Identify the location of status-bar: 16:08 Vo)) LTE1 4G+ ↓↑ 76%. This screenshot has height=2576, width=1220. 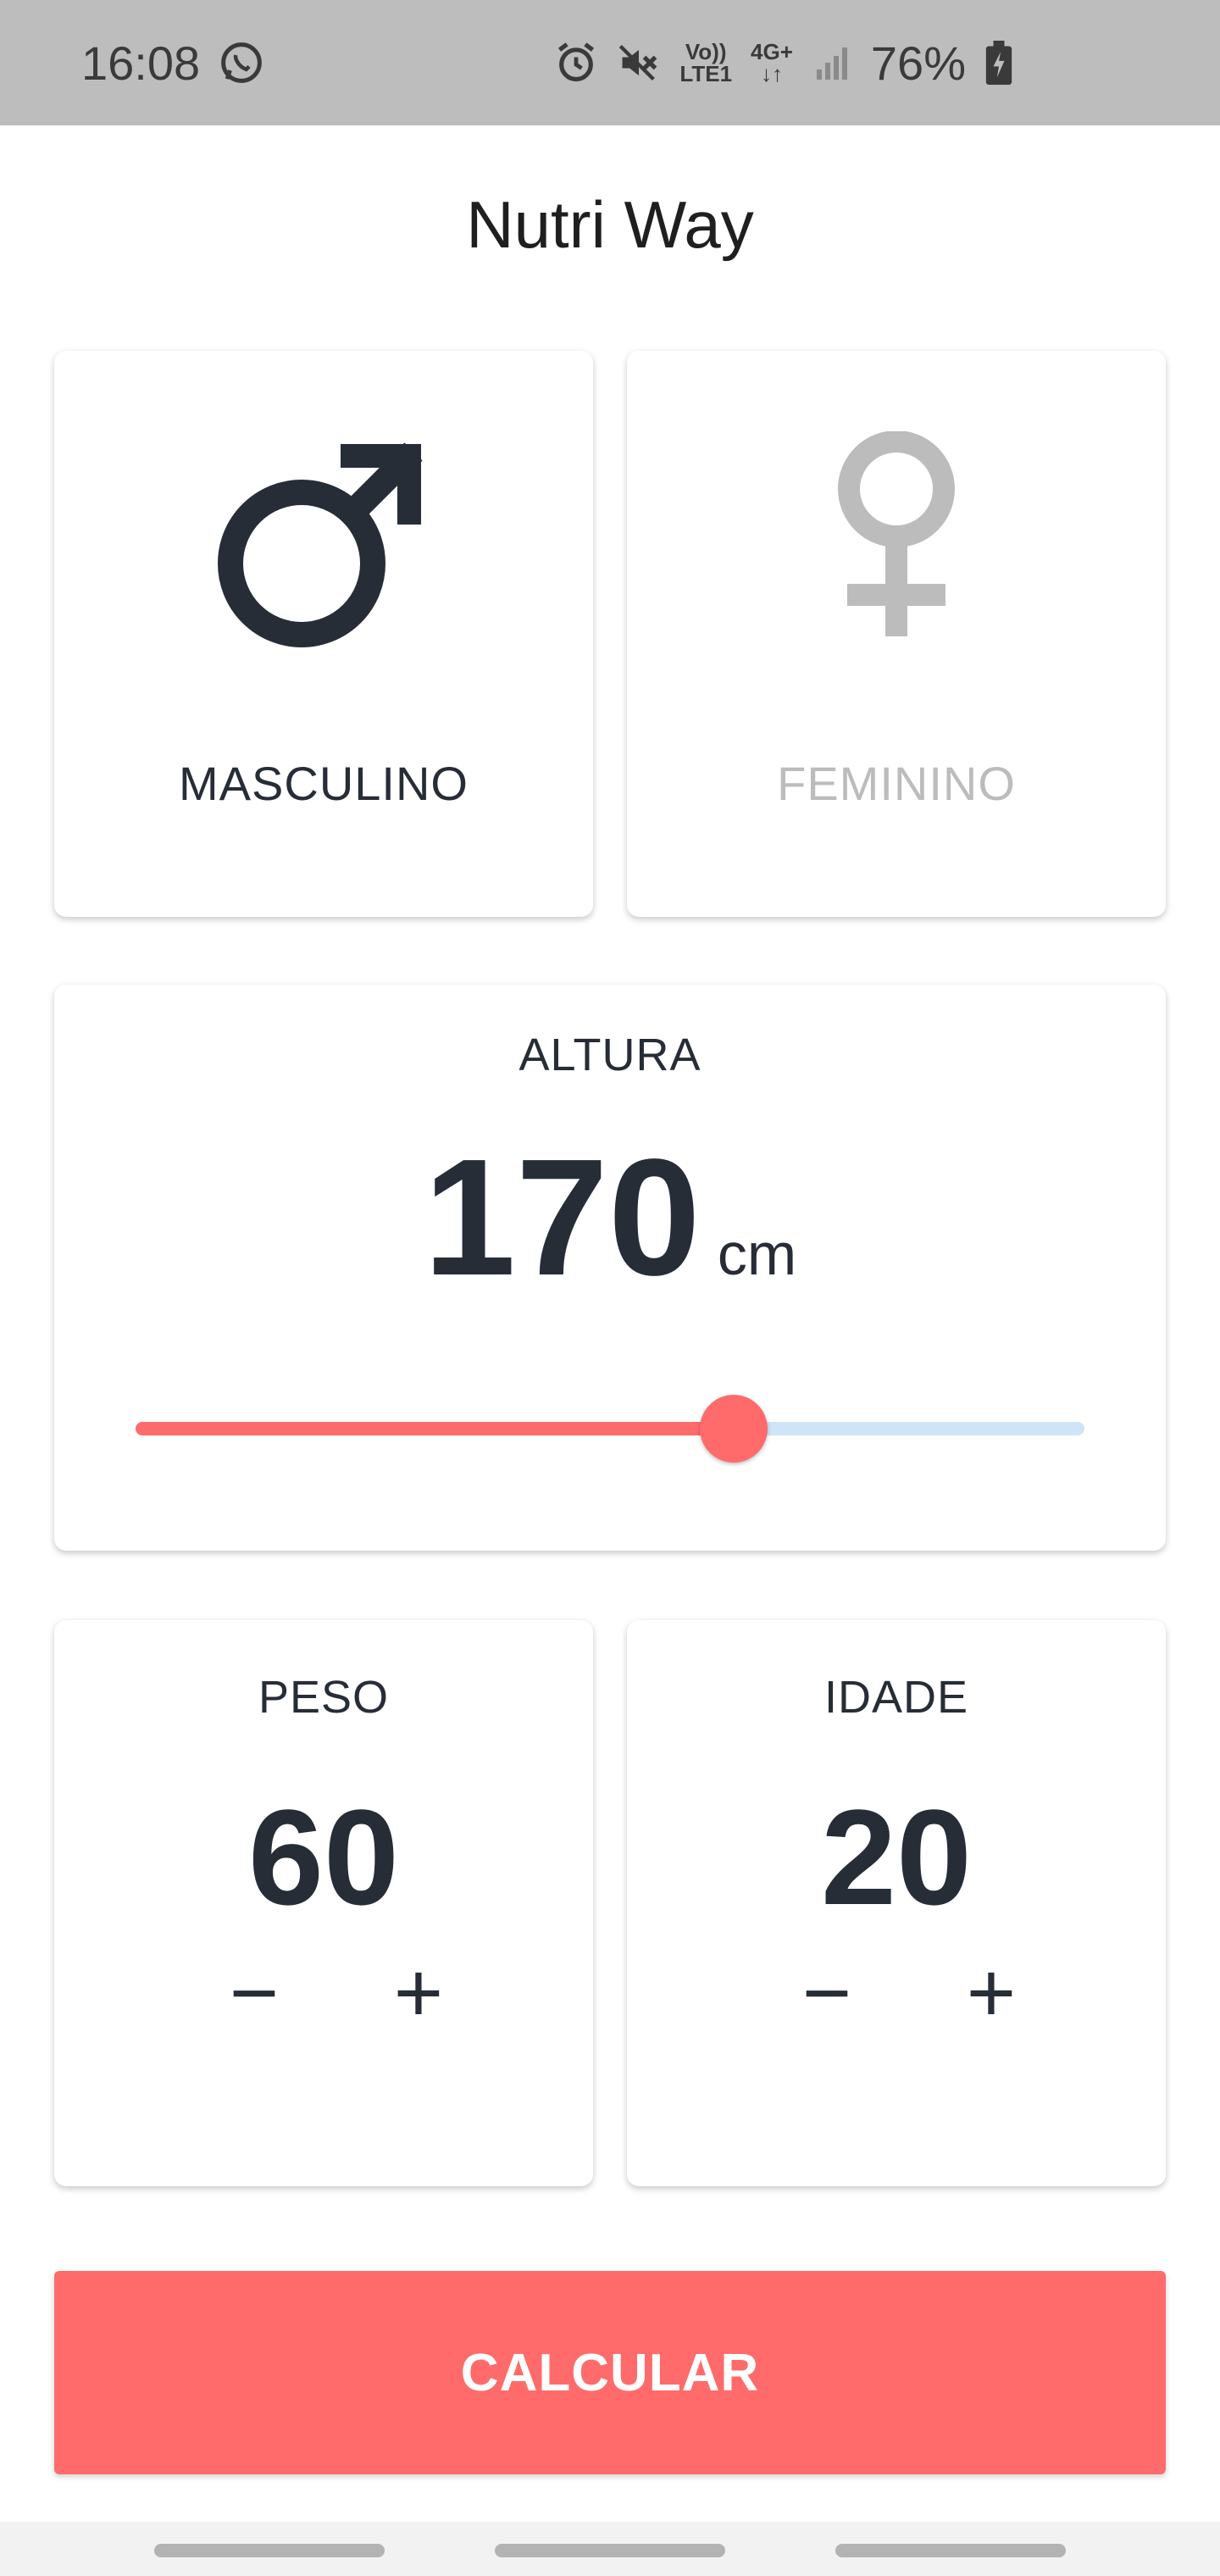
(610, 62).